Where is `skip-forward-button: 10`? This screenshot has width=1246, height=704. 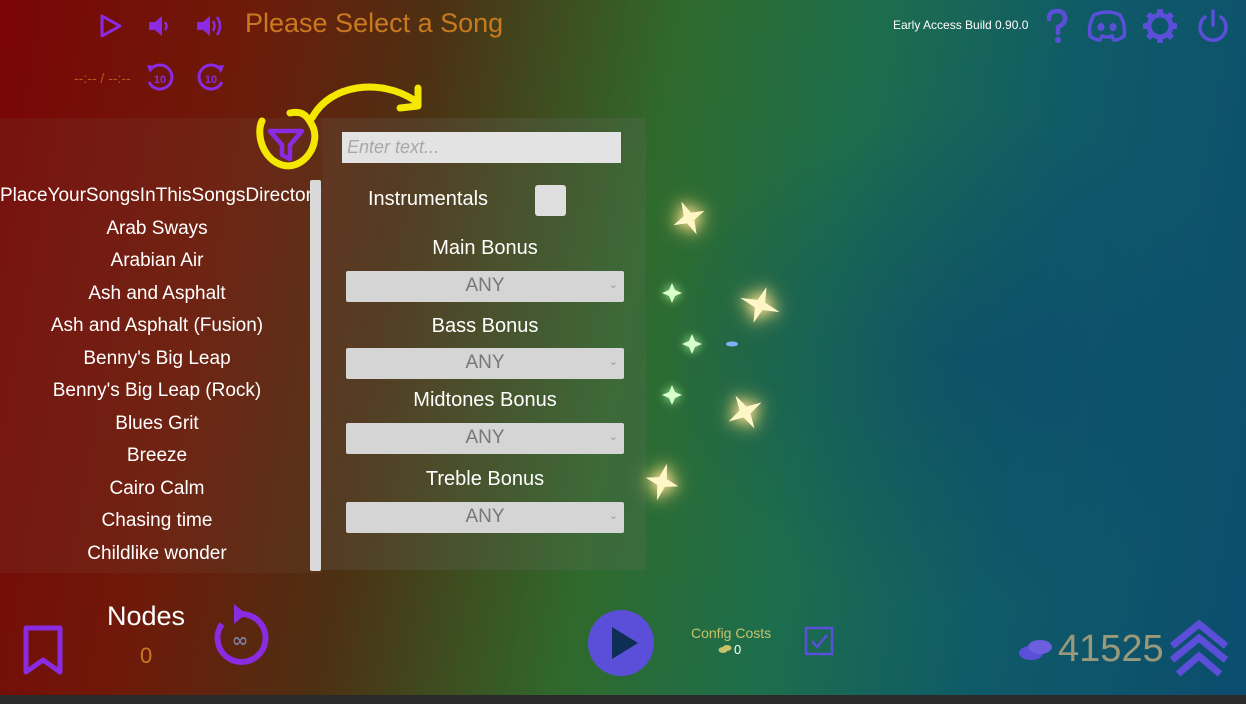
skip-forward-button: 10 is located at coordinates (211, 77).